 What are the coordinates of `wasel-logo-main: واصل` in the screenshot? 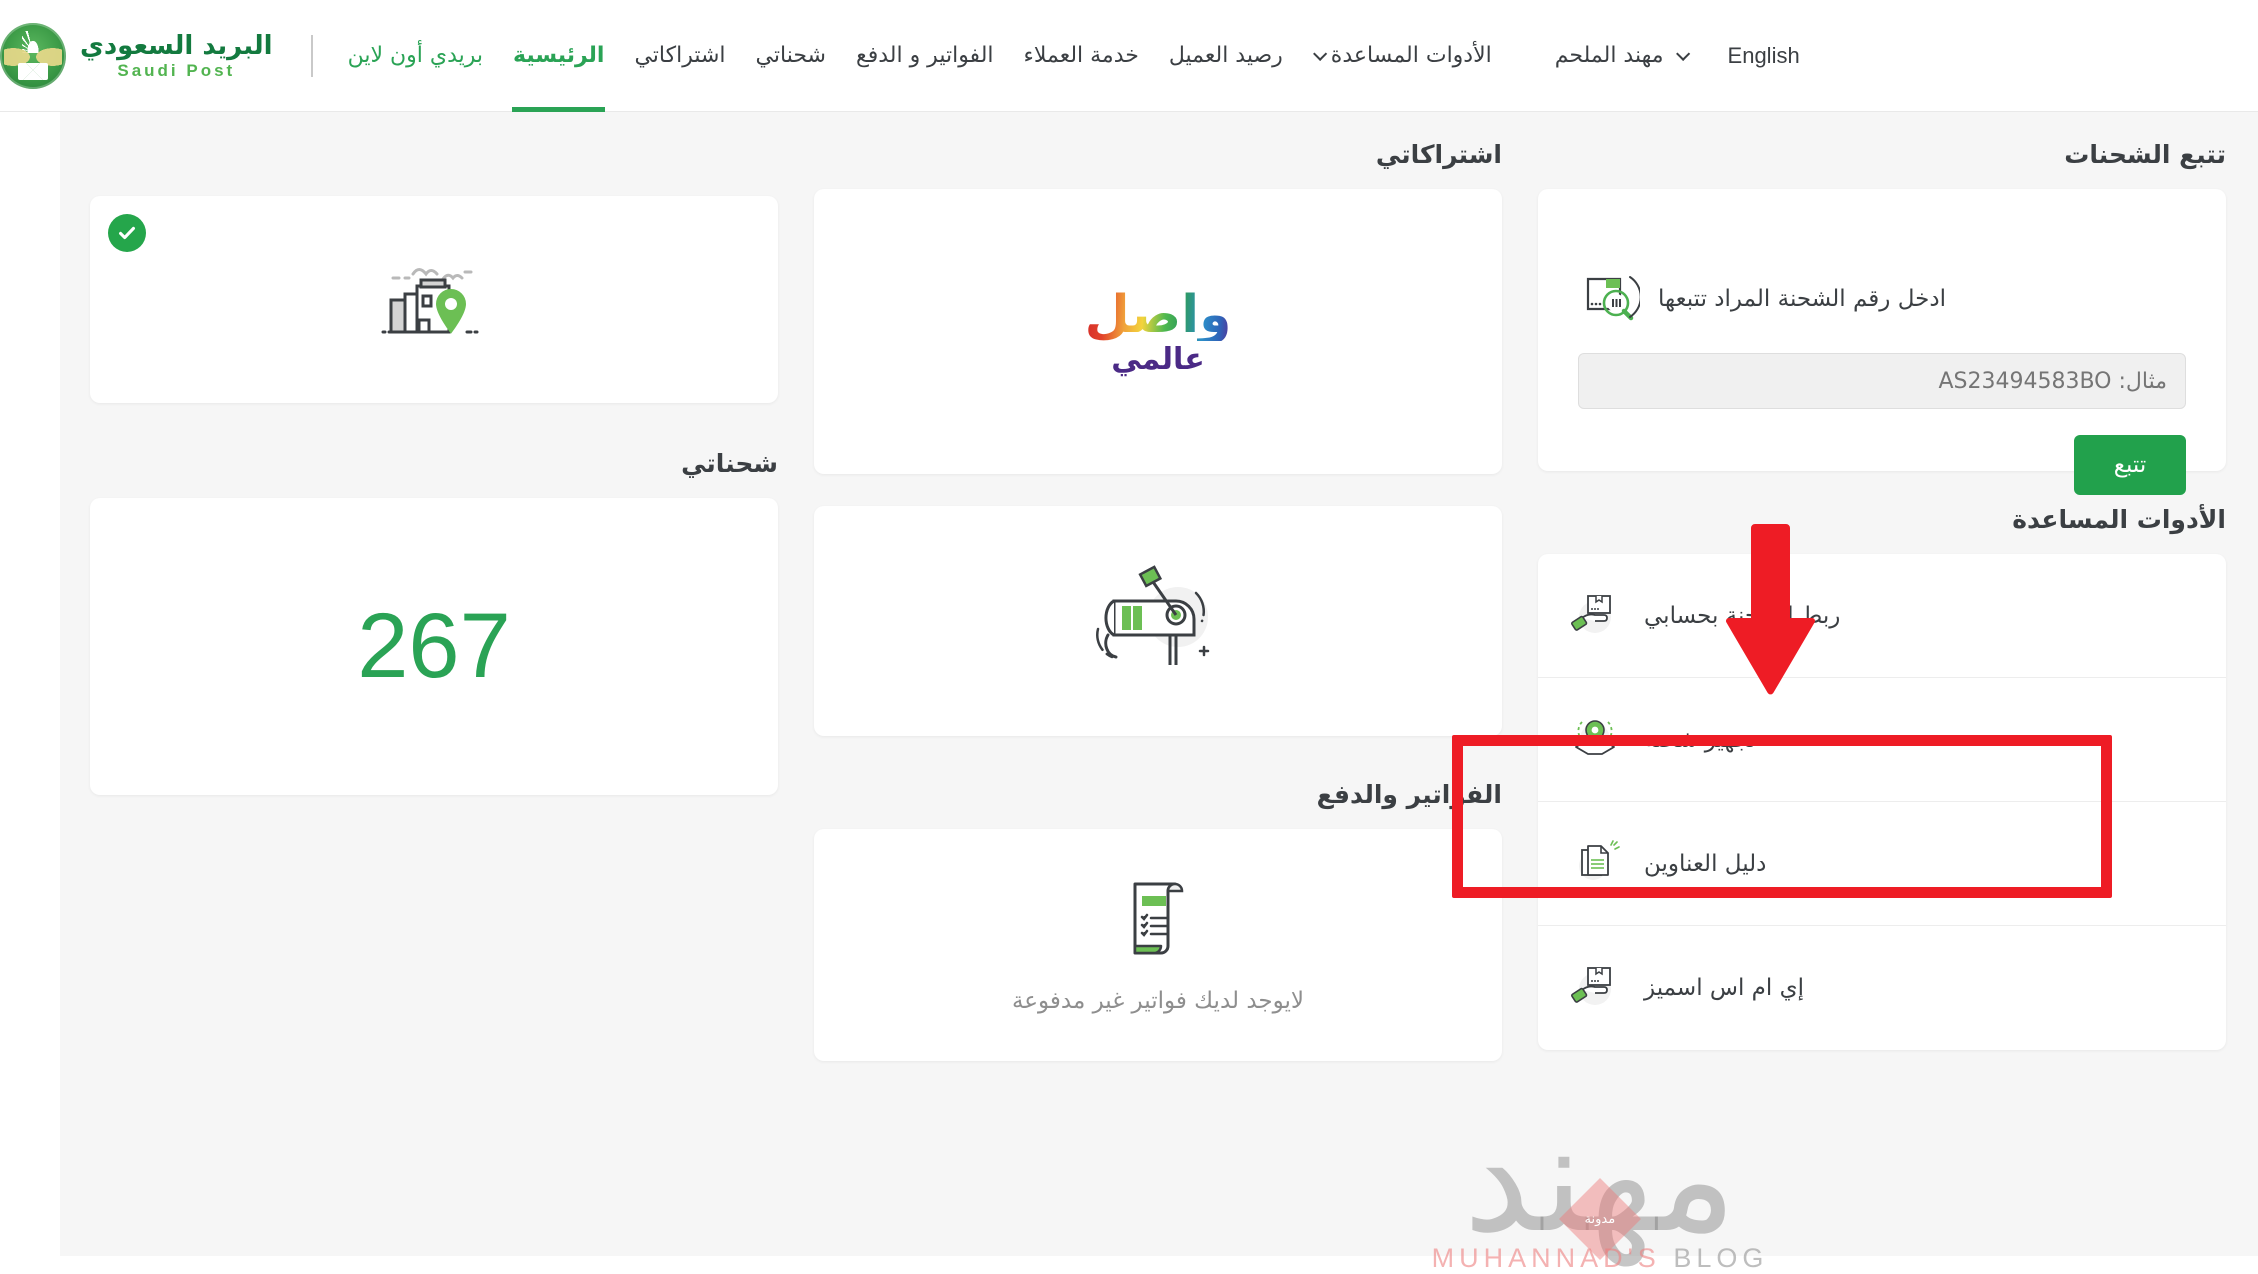 It's located at (1158, 314).